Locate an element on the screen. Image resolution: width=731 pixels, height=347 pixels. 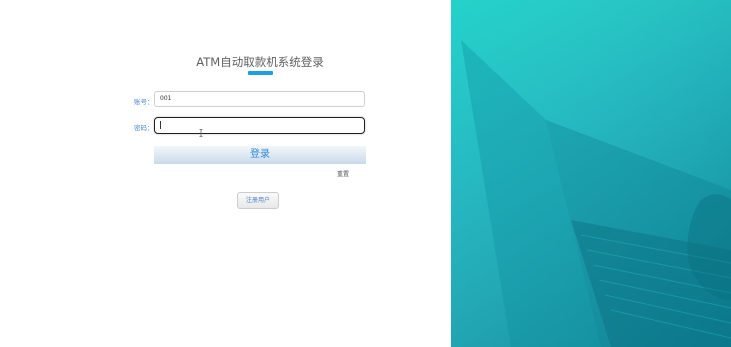
password-label: 密码： is located at coordinates (144, 128).